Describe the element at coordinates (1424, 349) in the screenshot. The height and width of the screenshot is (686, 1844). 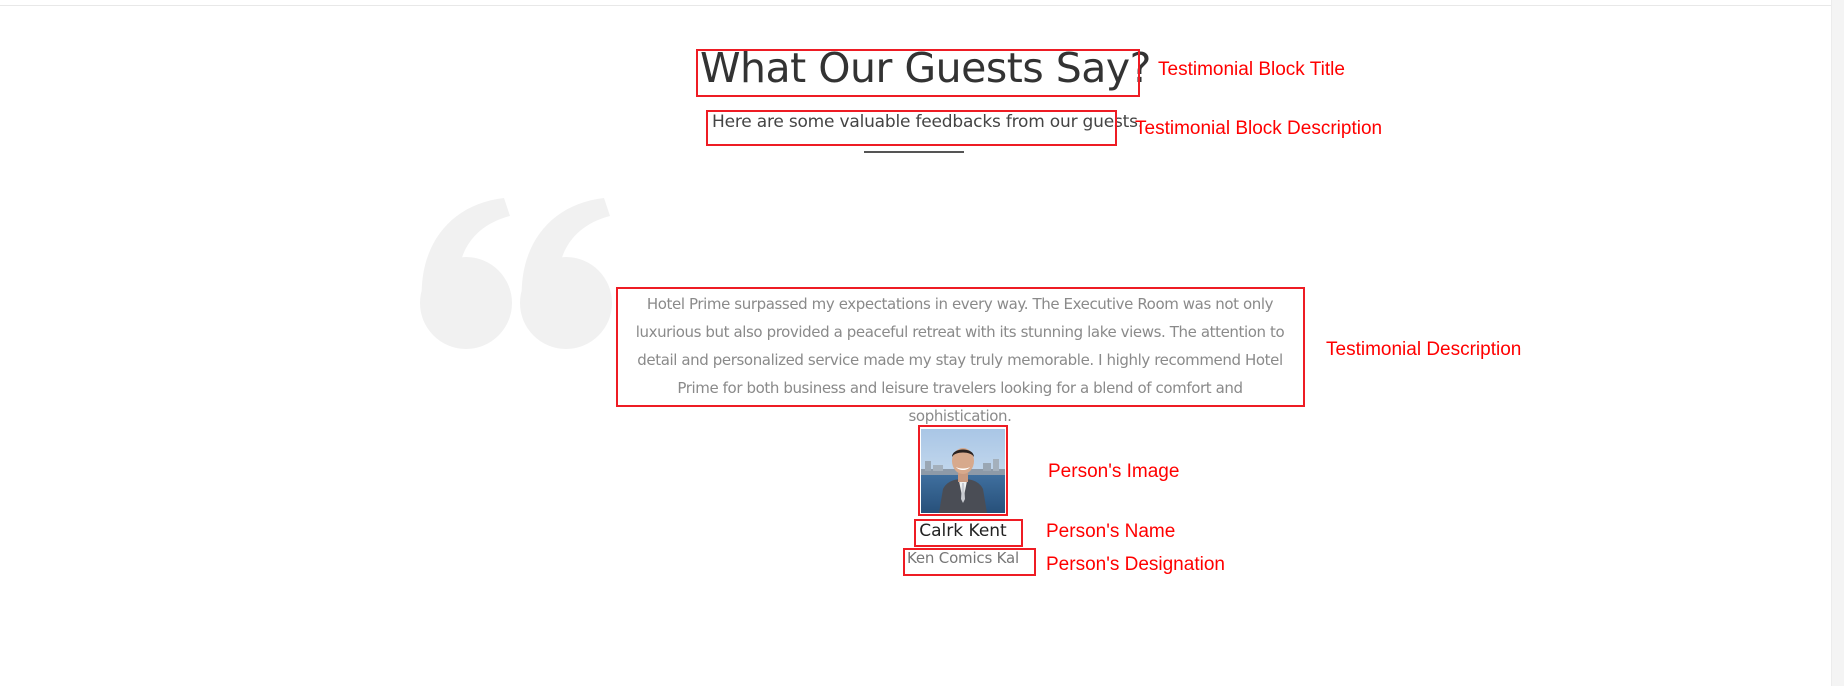
I see `annotation-label-testimonial-description: Testimonial Description` at that location.